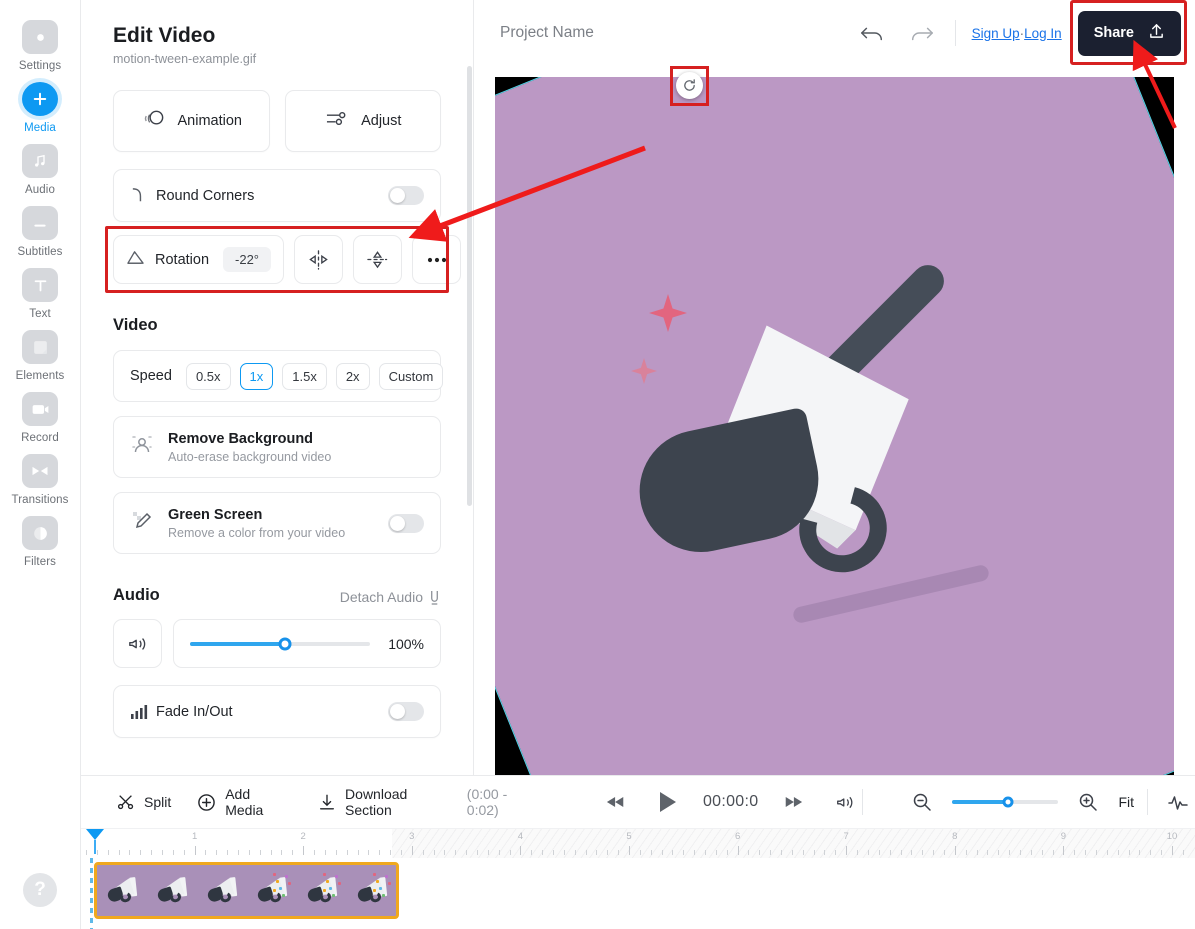 This screenshot has height=929, width=1195. What do you see at coordinates (277, 711) in the screenshot?
I see `fade-in-out-row: Fade In/Out` at bounding box center [277, 711].